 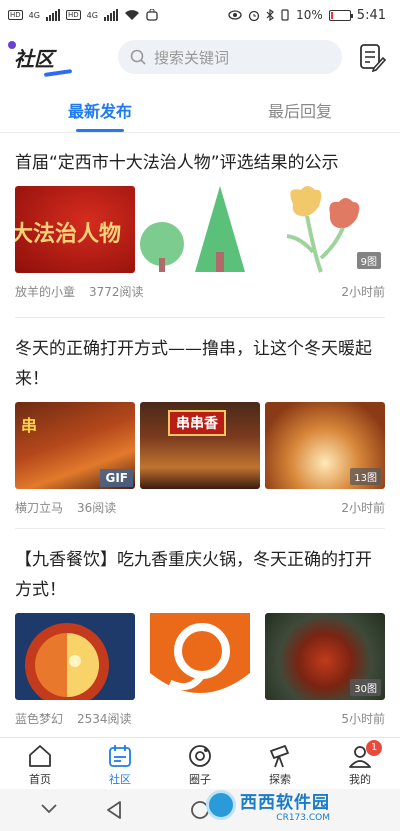 I want to click on status-bar: HD 4G HD 4G 10% 5:41, so click(x=200, y=15).